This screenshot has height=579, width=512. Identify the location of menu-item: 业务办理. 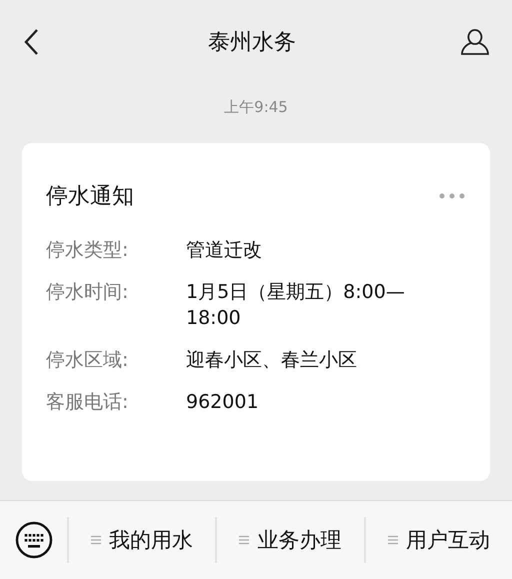
(290, 540).